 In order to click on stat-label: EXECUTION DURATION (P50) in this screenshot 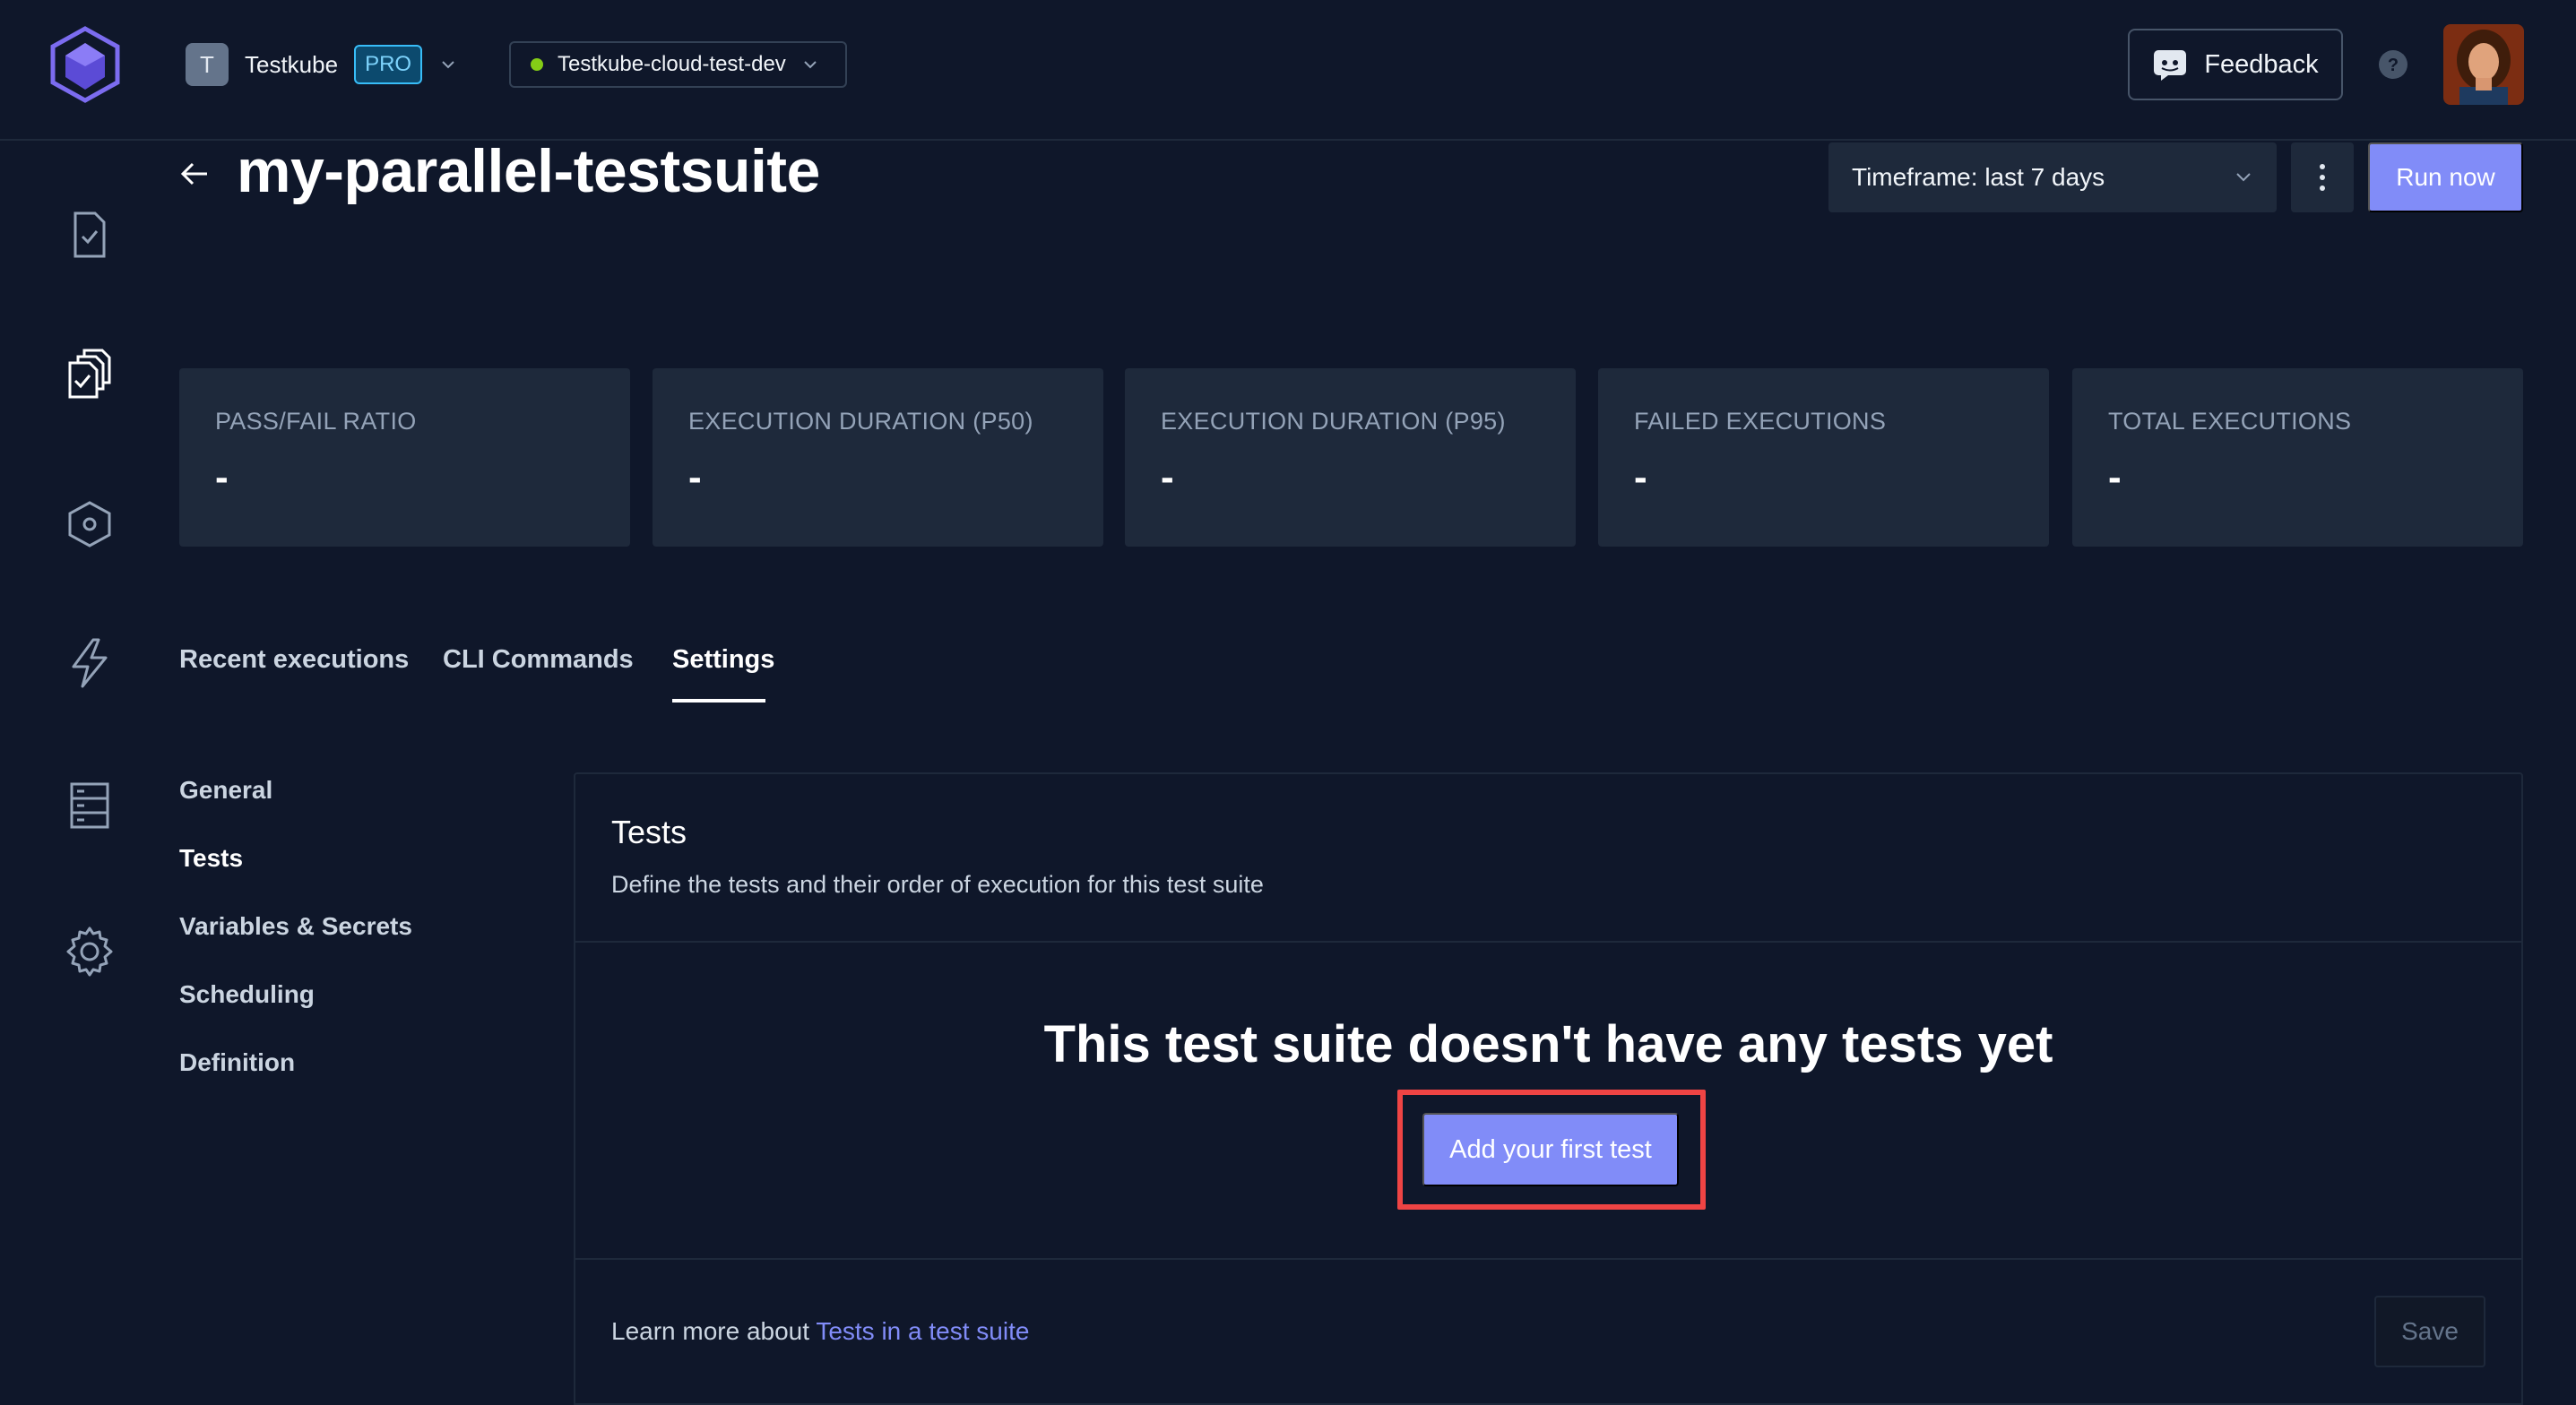, I will do `click(860, 421)`.